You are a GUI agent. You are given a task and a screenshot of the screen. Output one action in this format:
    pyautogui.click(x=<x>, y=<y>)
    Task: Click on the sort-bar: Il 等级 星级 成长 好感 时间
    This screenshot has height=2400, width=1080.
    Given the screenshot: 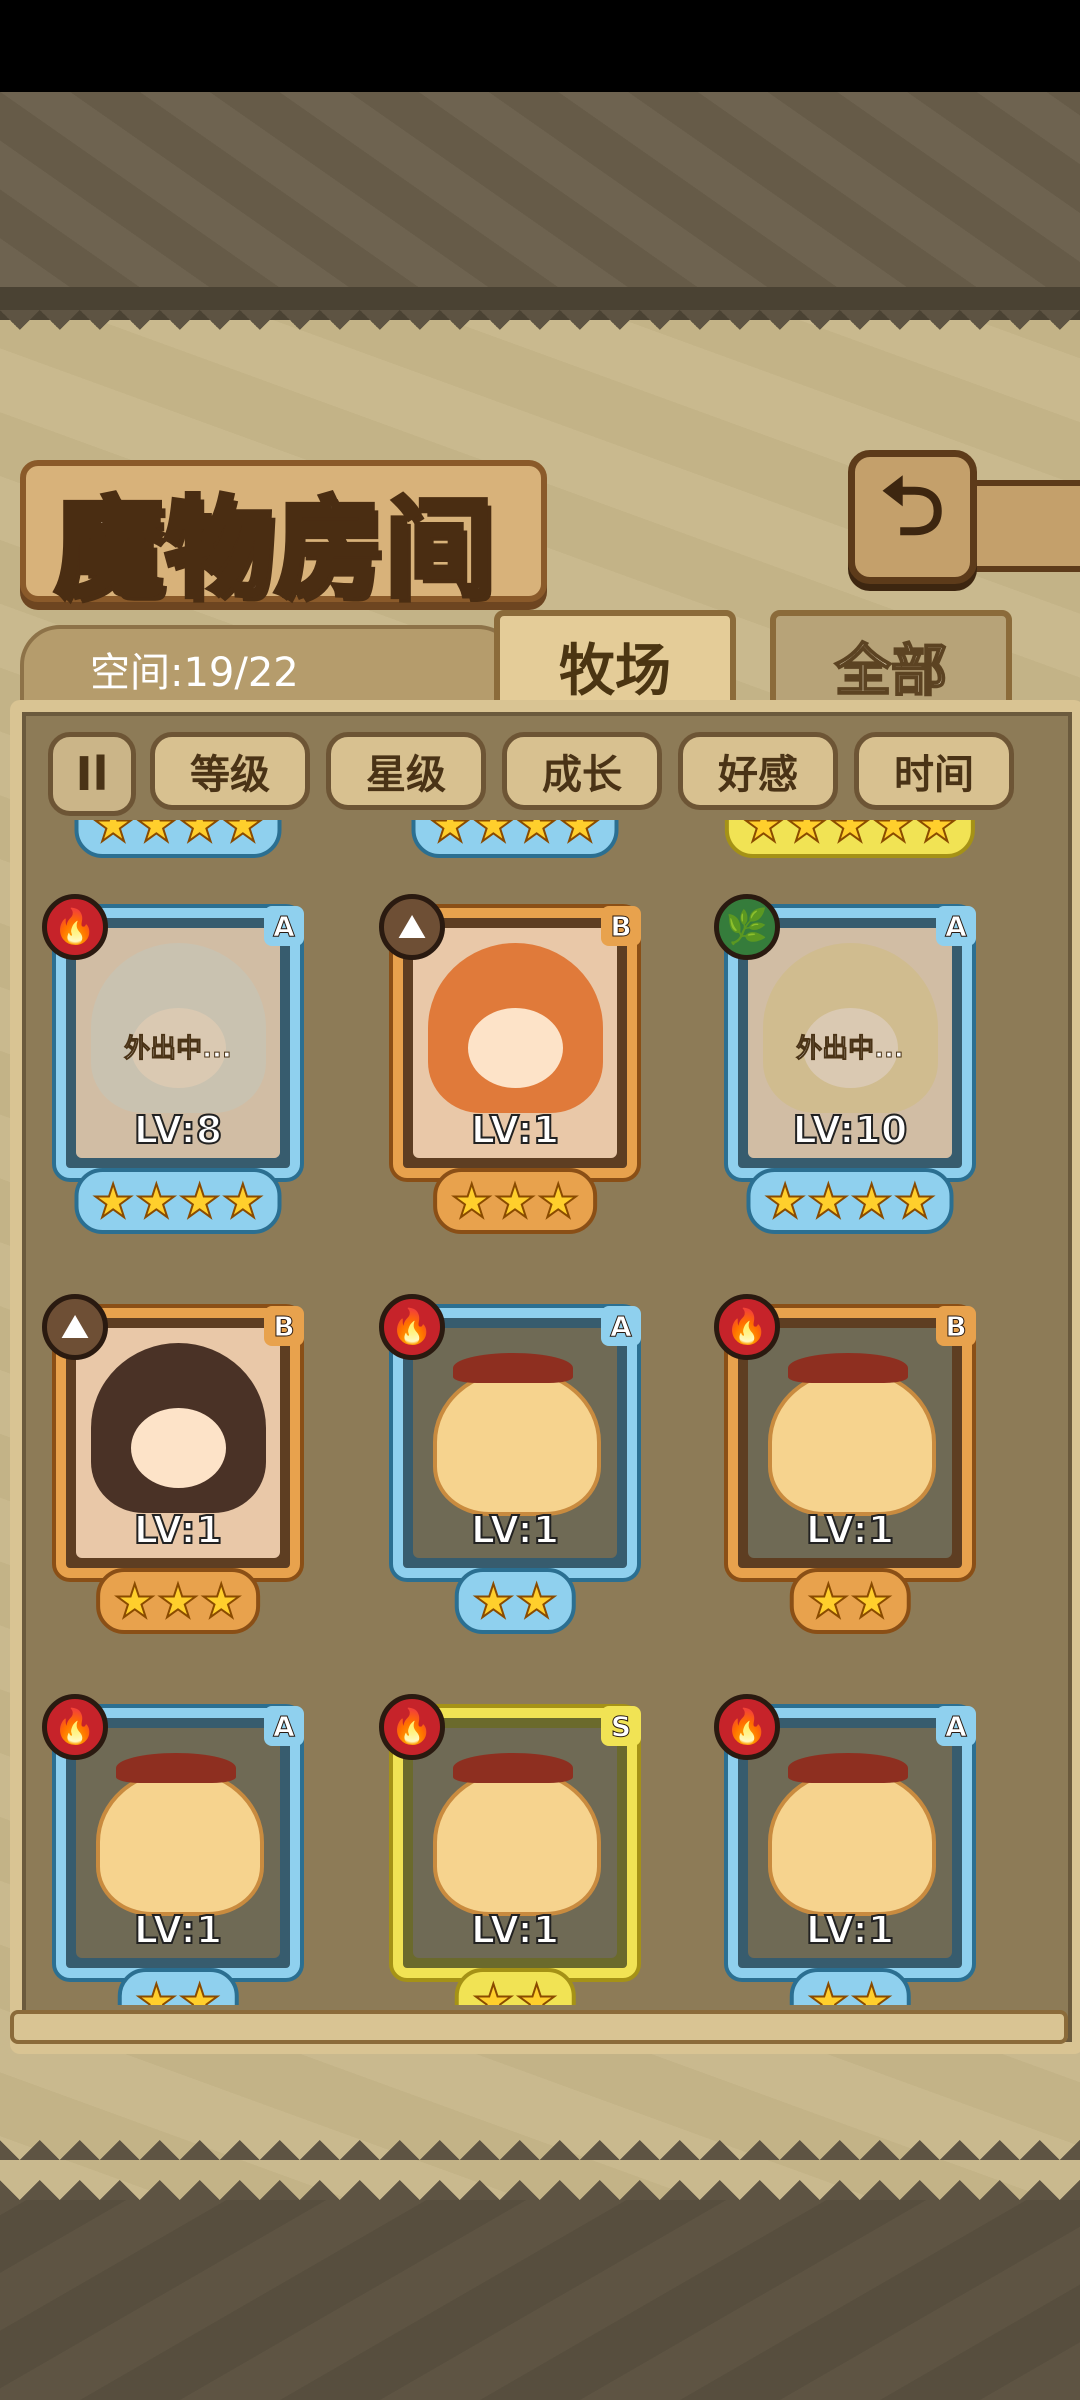 What is the action you would take?
    pyautogui.click(x=543, y=773)
    